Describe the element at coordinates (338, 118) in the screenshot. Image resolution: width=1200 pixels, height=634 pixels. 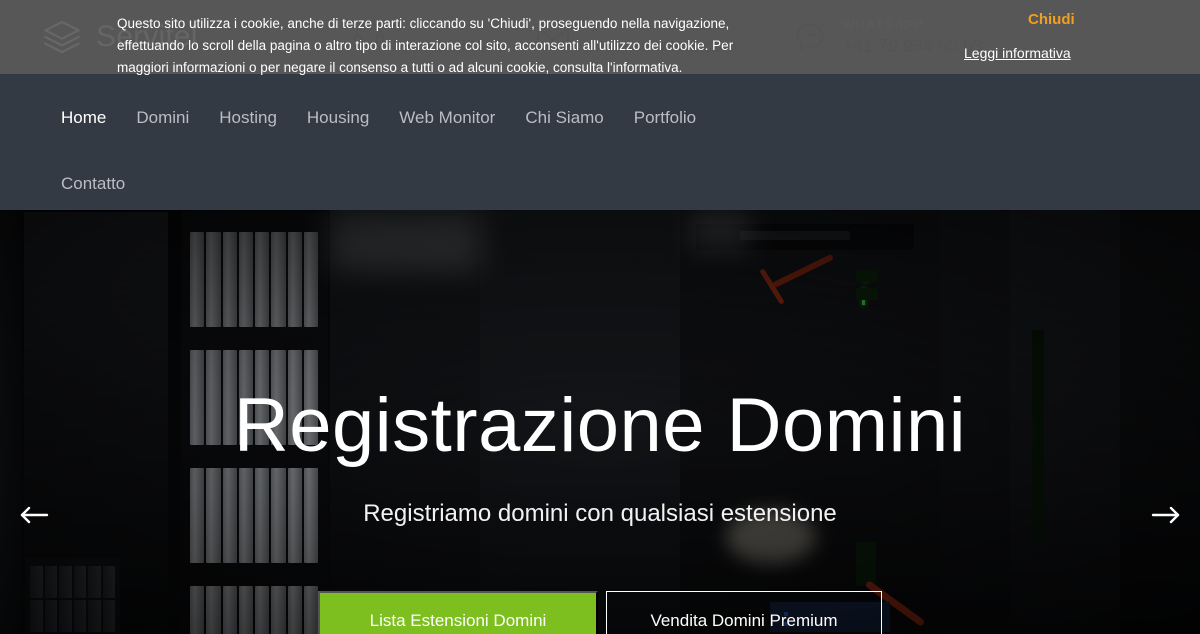
I see `nav-item-housing: Housing` at that location.